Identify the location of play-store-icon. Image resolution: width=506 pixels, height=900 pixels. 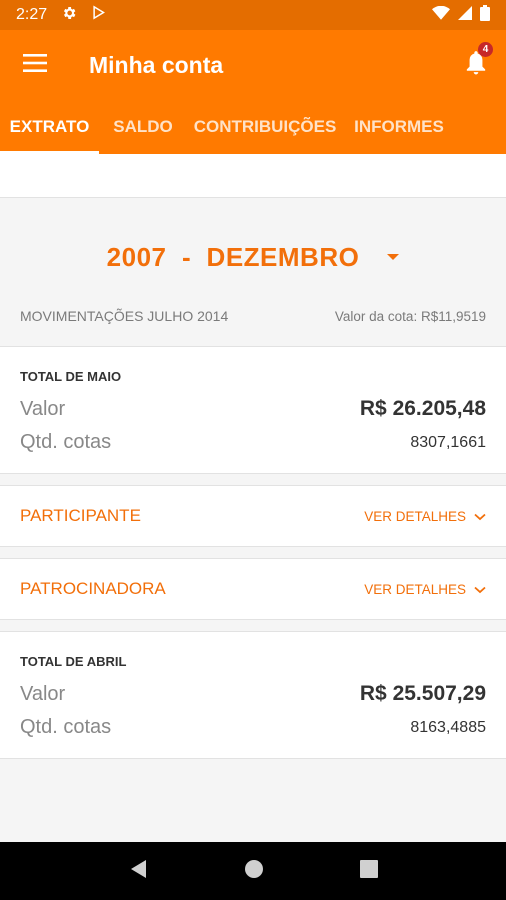
(98, 15).